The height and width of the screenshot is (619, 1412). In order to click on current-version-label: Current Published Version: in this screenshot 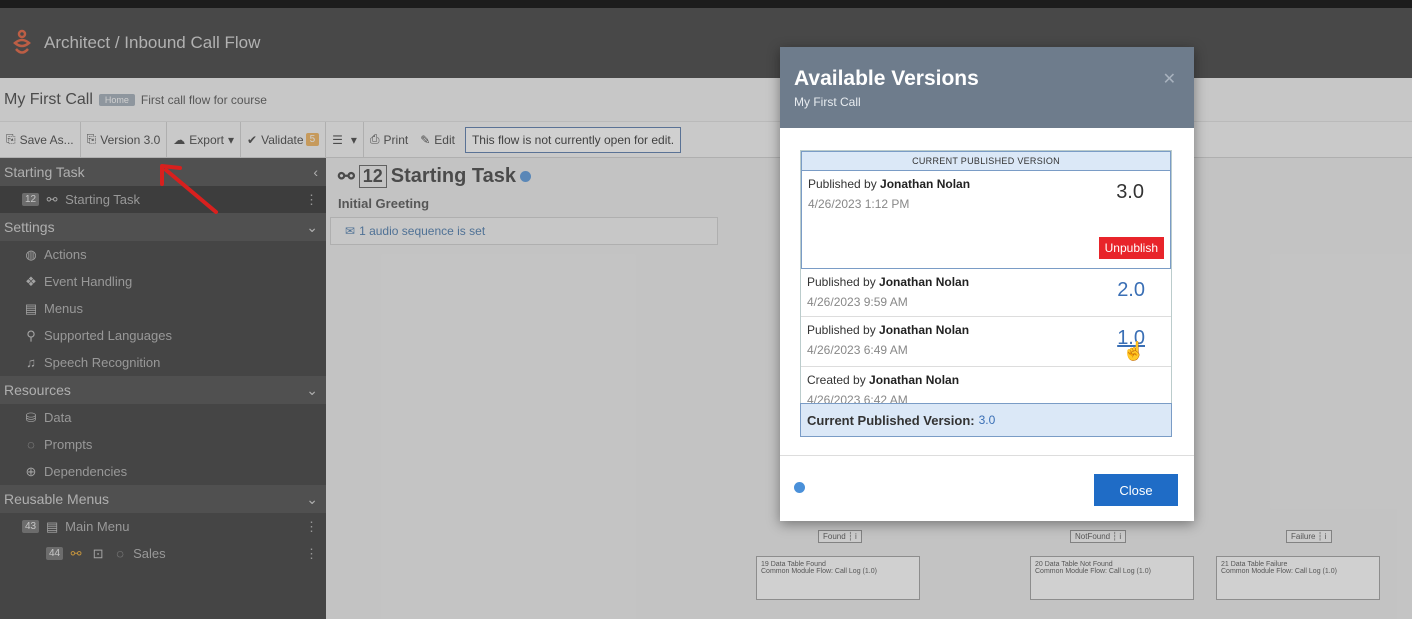, I will do `click(891, 420)`.